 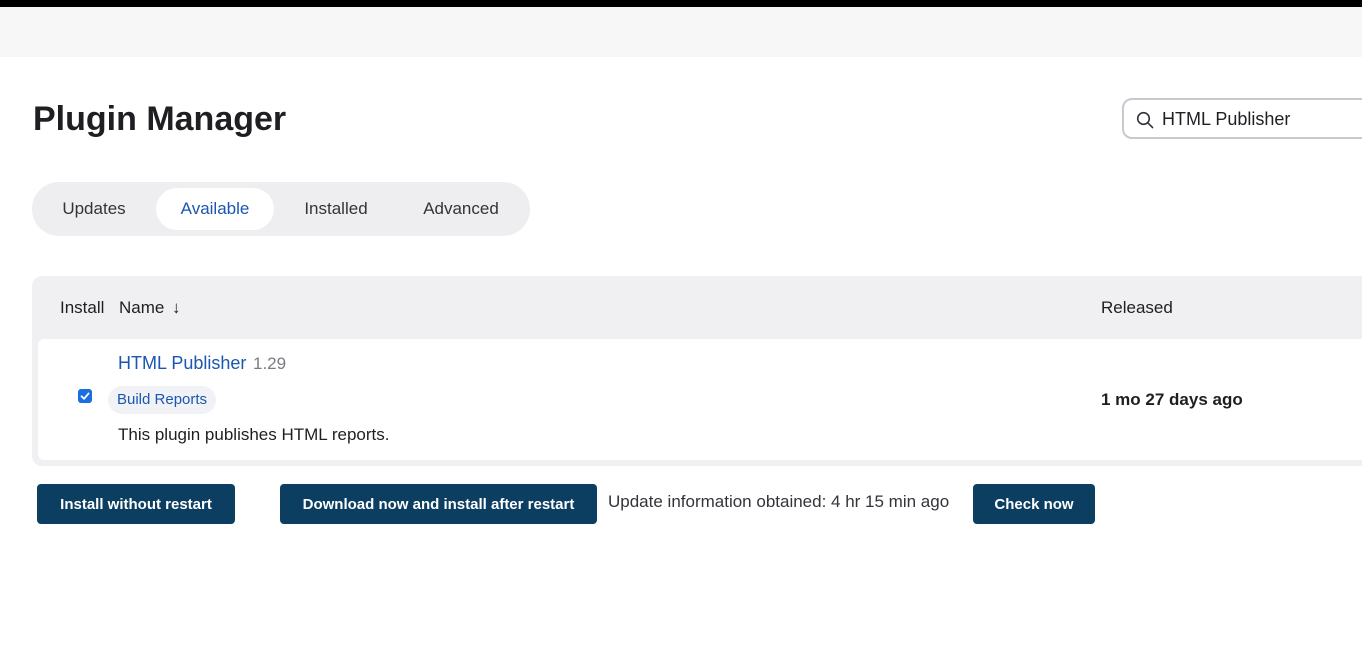 I want to click on search-icon, so click(x=1145, y=120).